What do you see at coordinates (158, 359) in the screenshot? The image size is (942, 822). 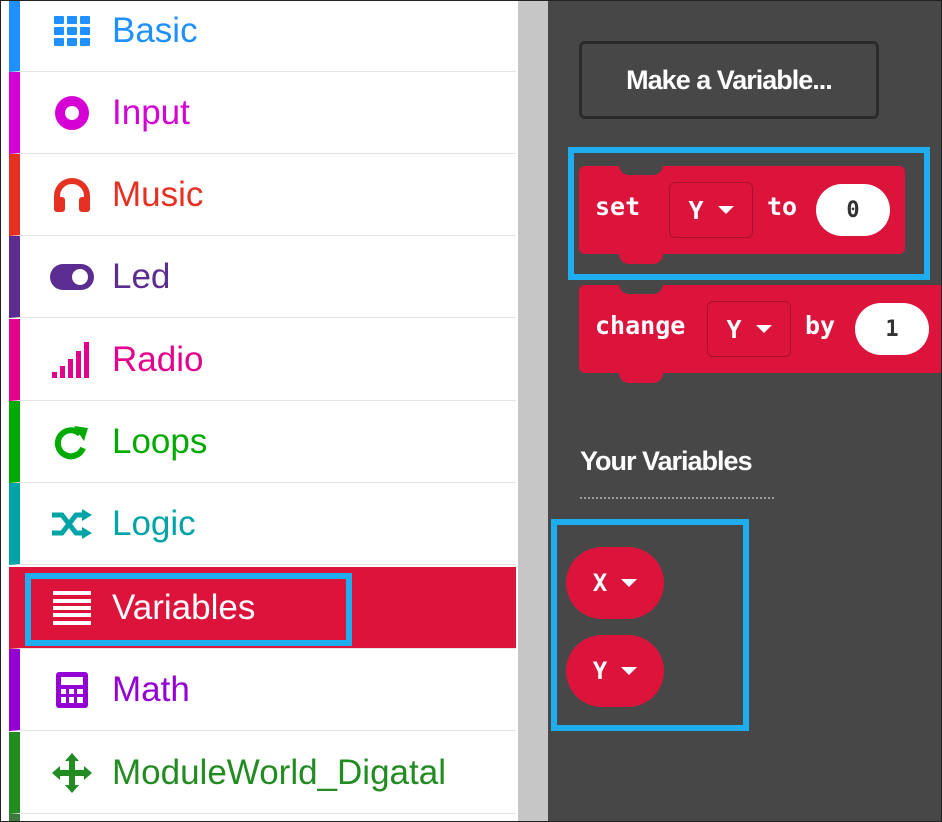 I see `category-label: Radio` at bounding box center [158, 359].